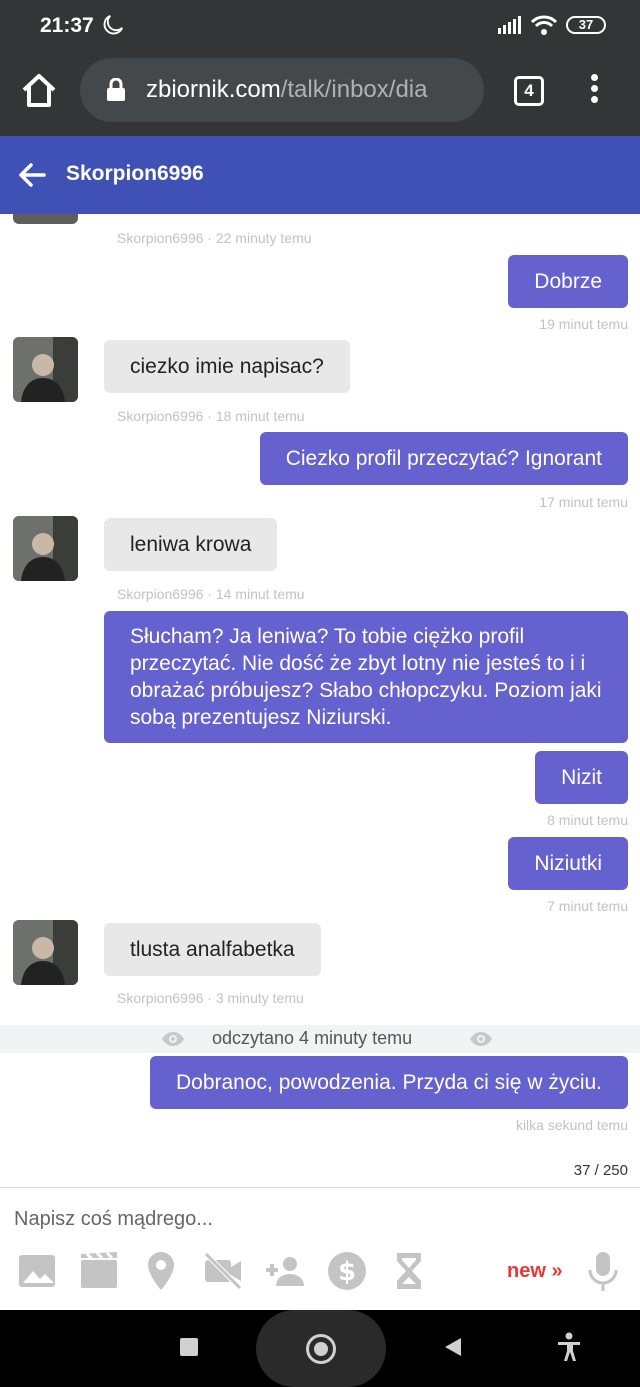 The image size is (640, 1387). What do you see at coordinates (583, 324) in the screenshot?
I see `message-meta: 19 minut temu` at bounding box center [583, 324].